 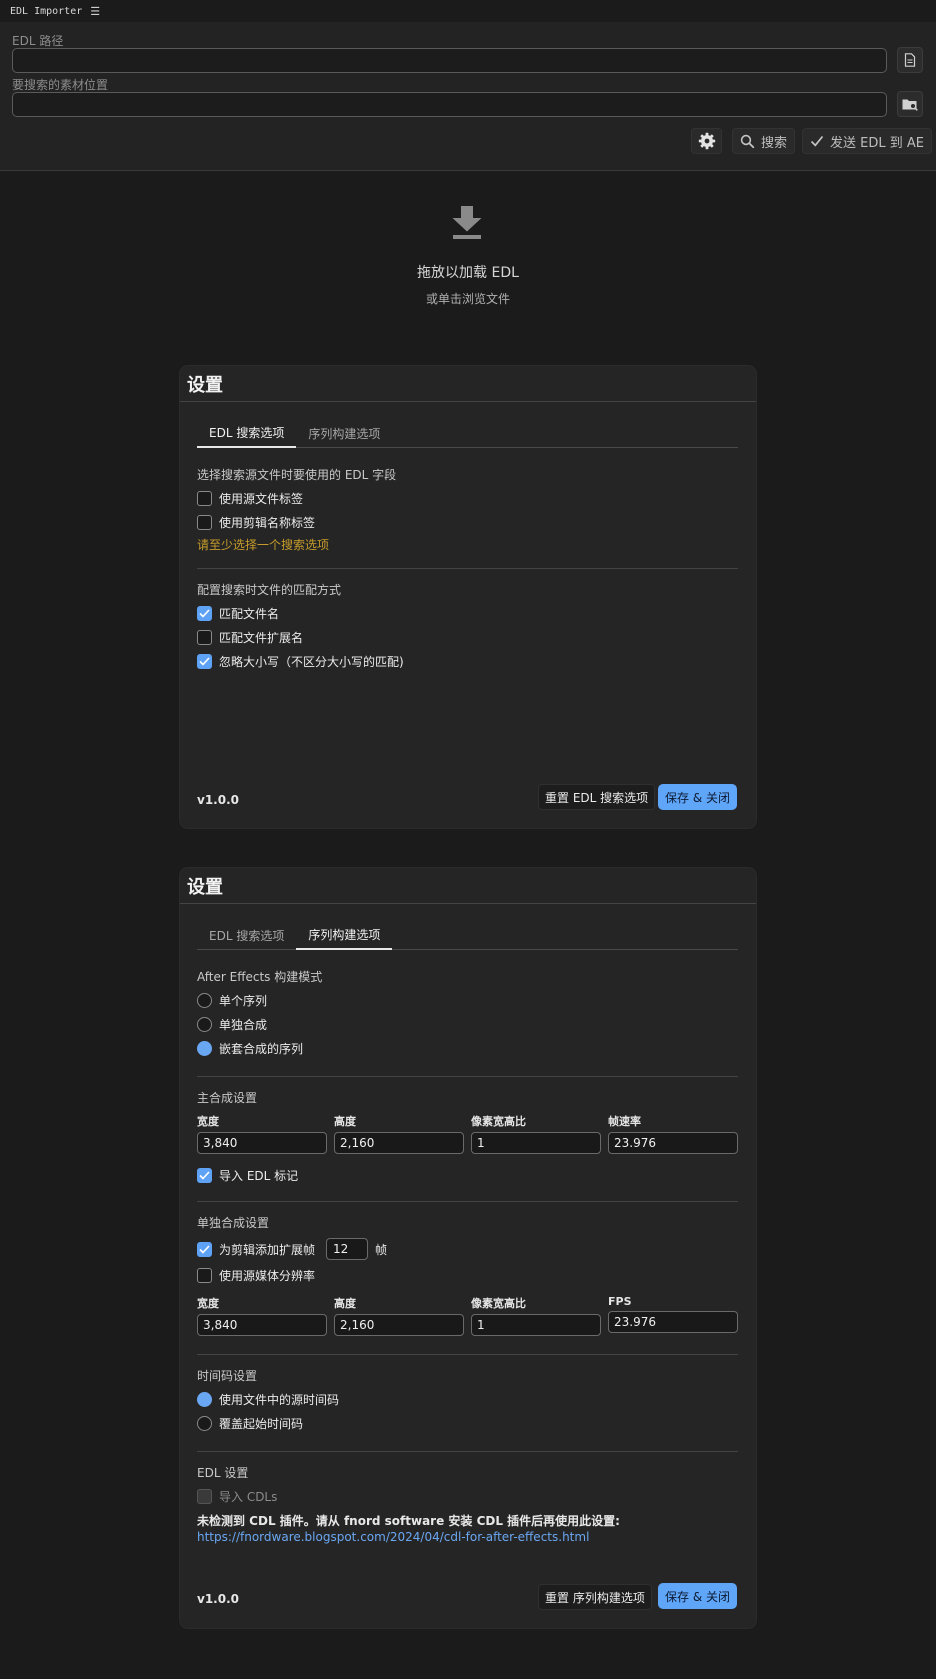 I want to click on main-height-input: 2,160, so click(x=399, y=1143).